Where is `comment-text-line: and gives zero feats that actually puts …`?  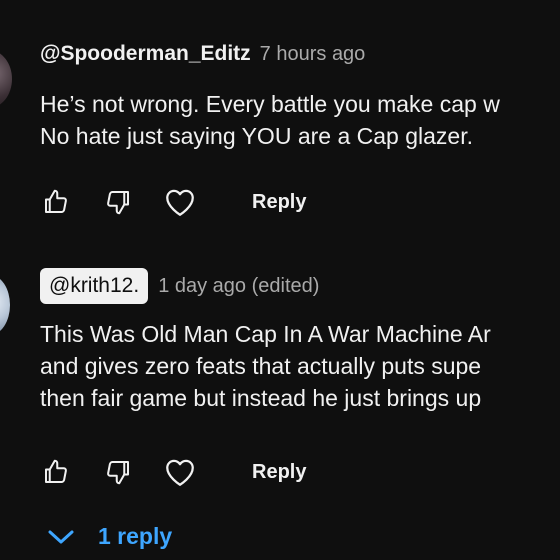
comment-text-line: and gives zero feats that actually puts … is located at coordinates (261, 366).